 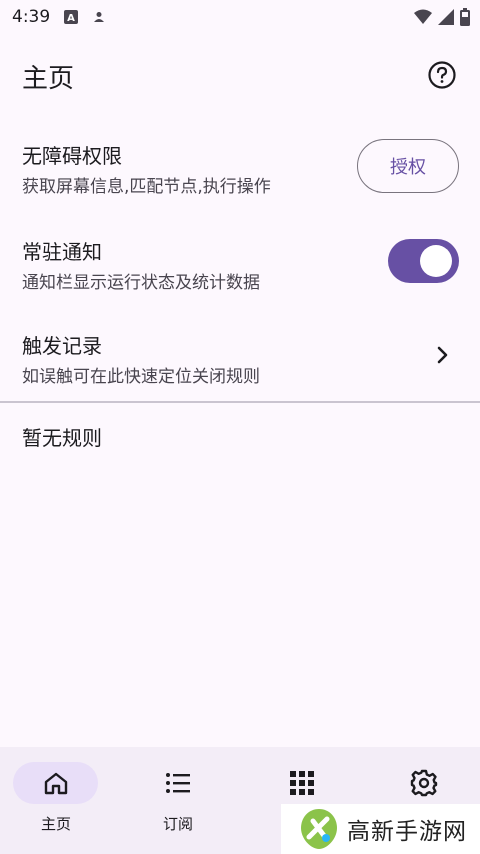 What do you see at coordinates (141, 283) in the screenshot?
I see `notification-subtitle: 通知栏显示运行状态及统计数据` at bounding box center [141, 283].